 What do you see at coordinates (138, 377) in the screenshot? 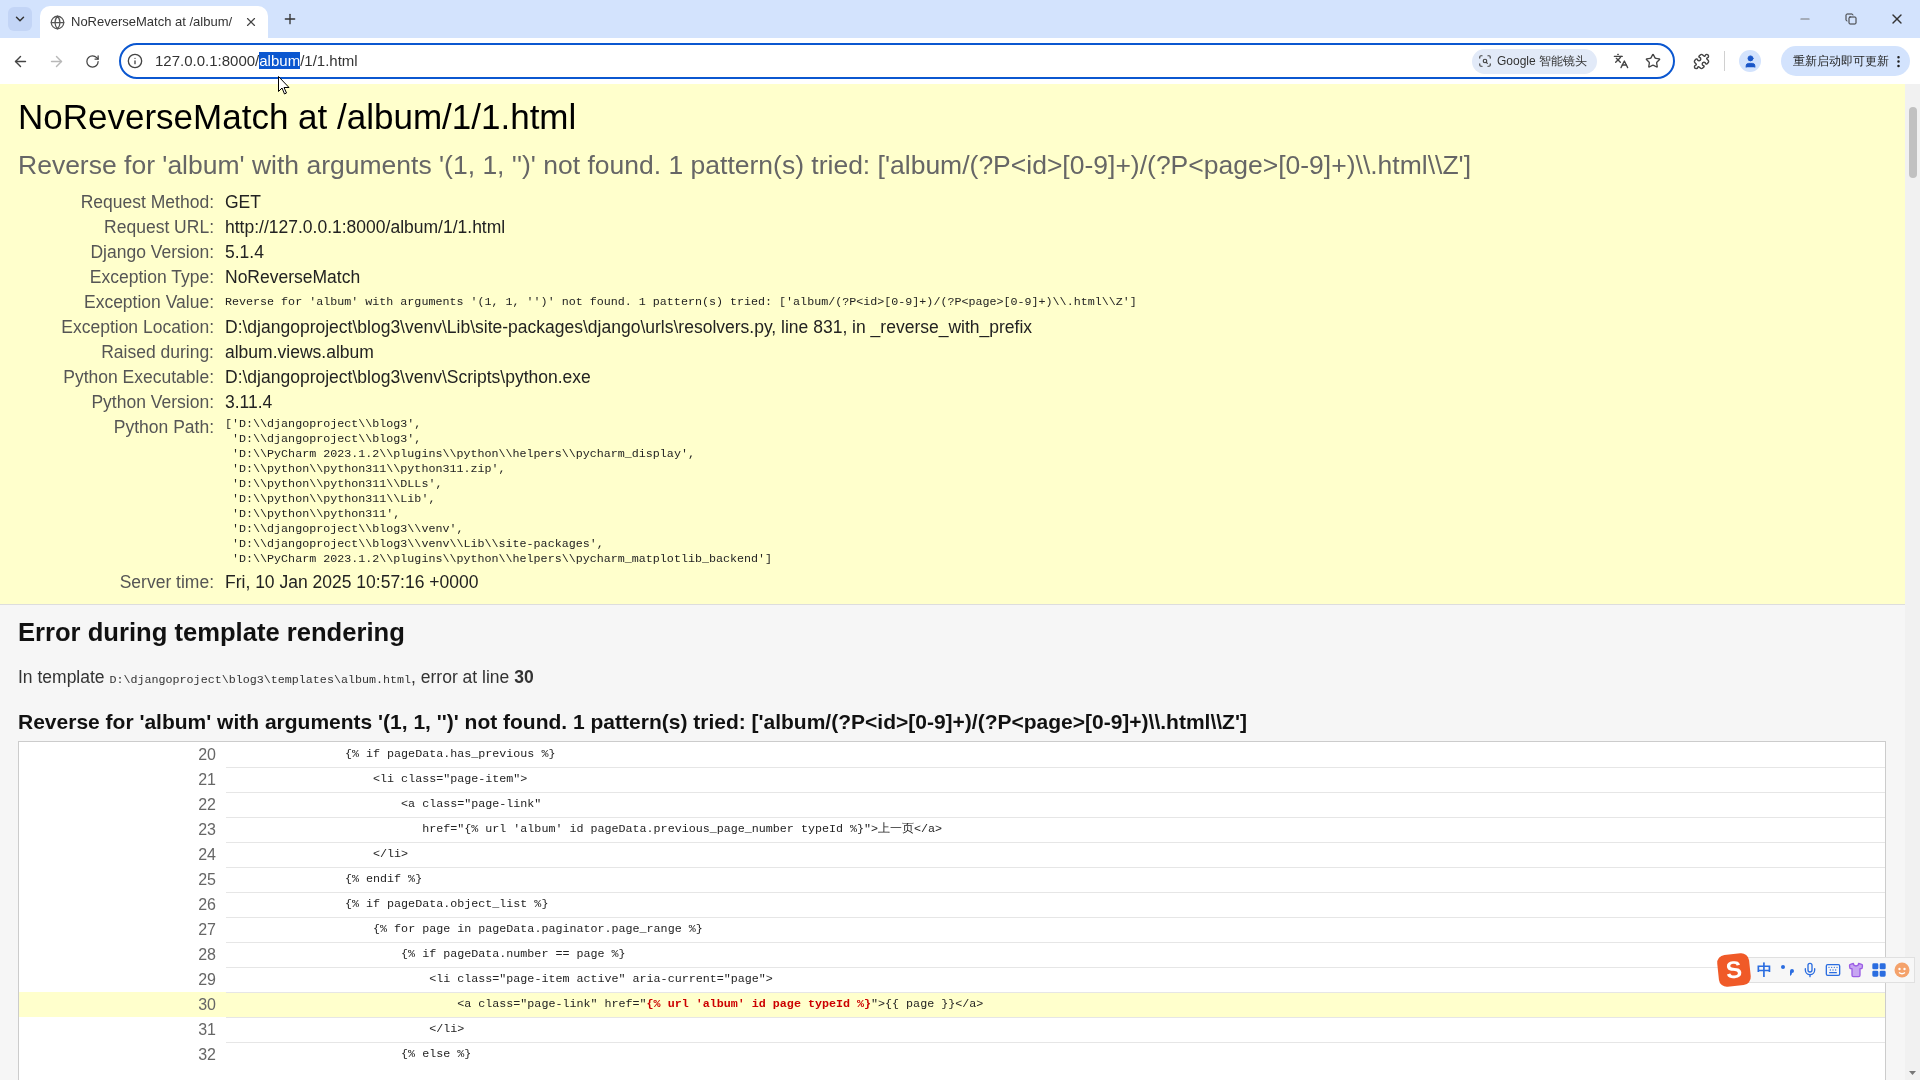
I see `meta-label: Python Executable:` at bounding box center [138, 377].